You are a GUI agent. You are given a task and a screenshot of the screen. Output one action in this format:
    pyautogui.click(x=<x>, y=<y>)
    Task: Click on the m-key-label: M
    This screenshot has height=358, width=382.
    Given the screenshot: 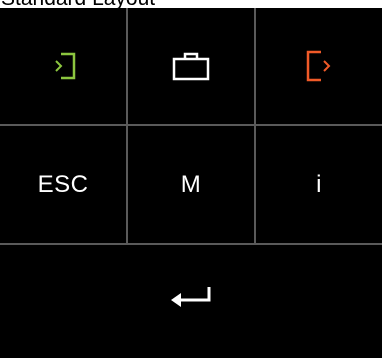 What is the action you would take?
    pyautogui.click(x=191, y=184)
    